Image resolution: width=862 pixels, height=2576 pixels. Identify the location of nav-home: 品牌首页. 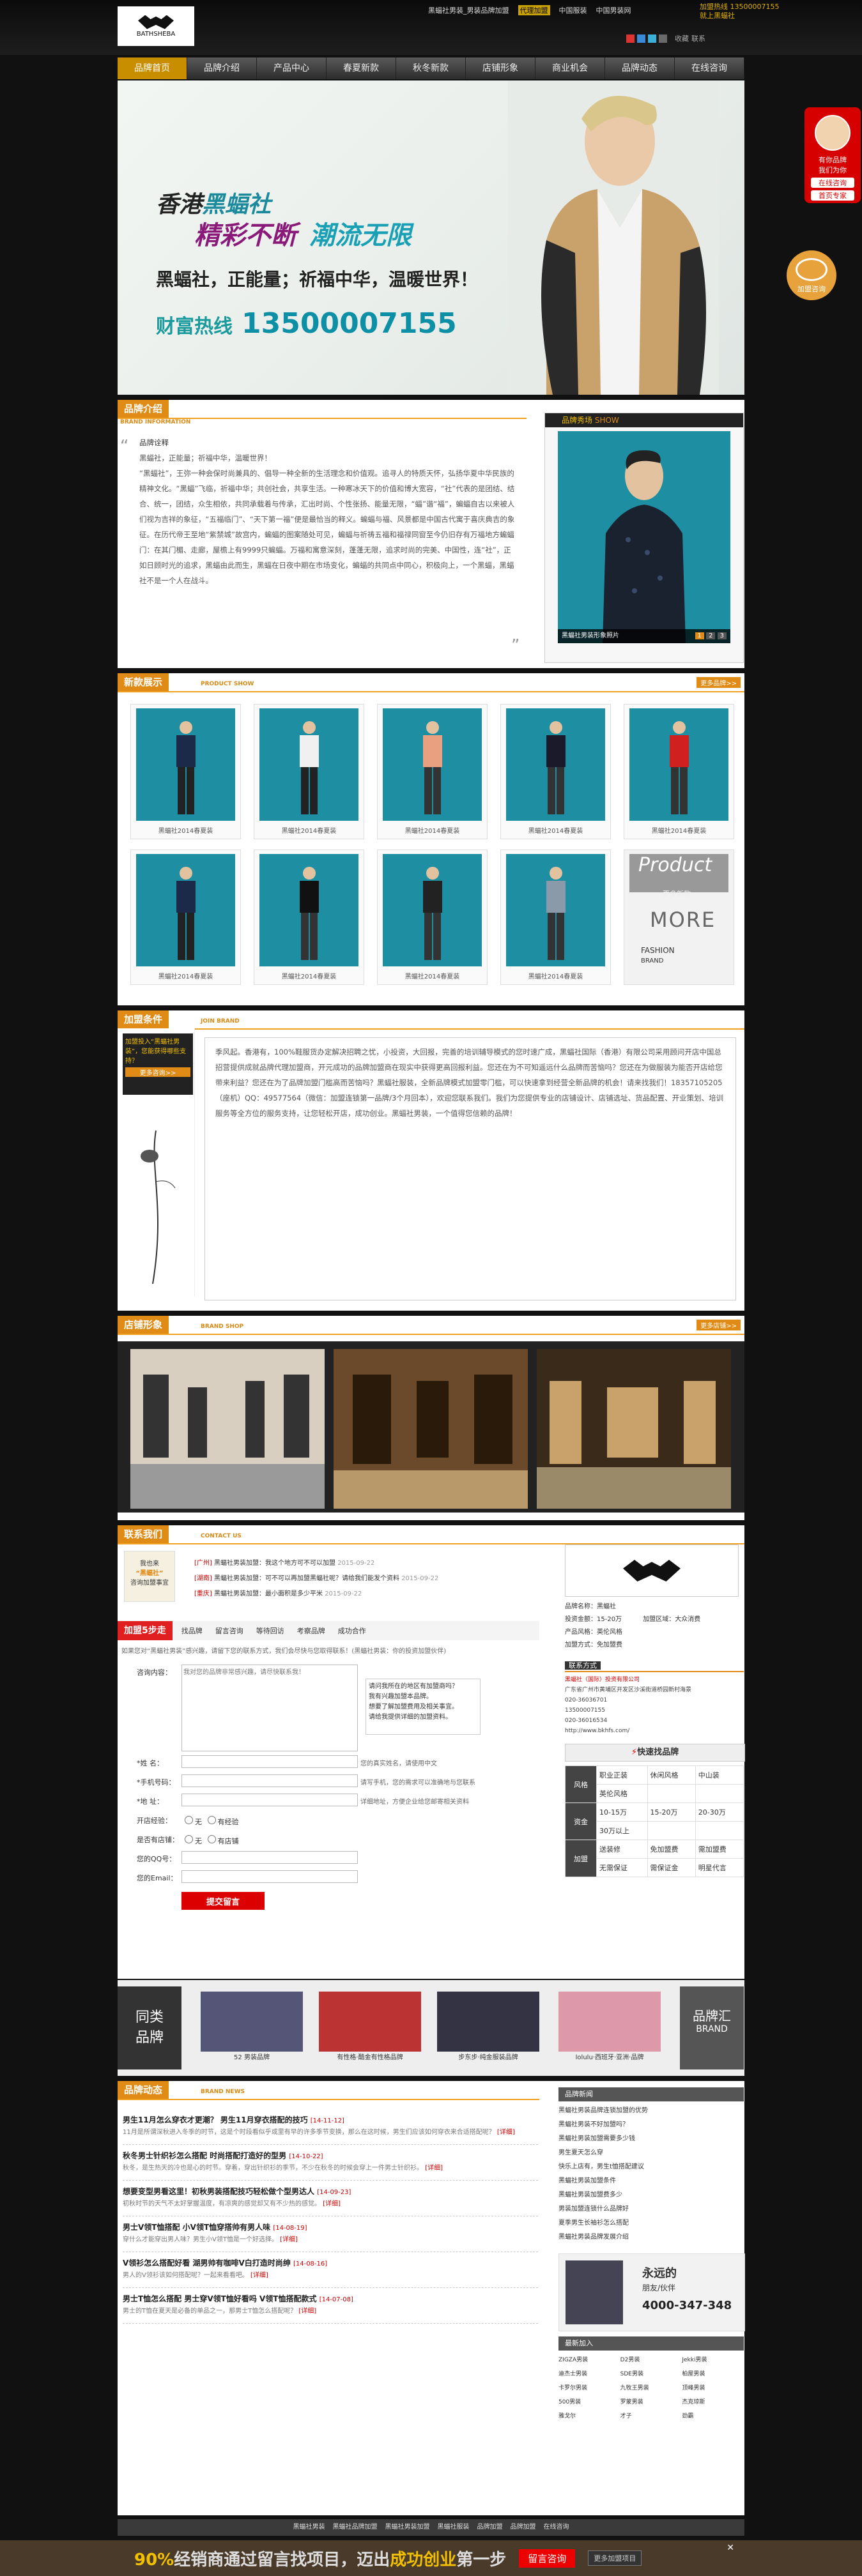
(152, 68).